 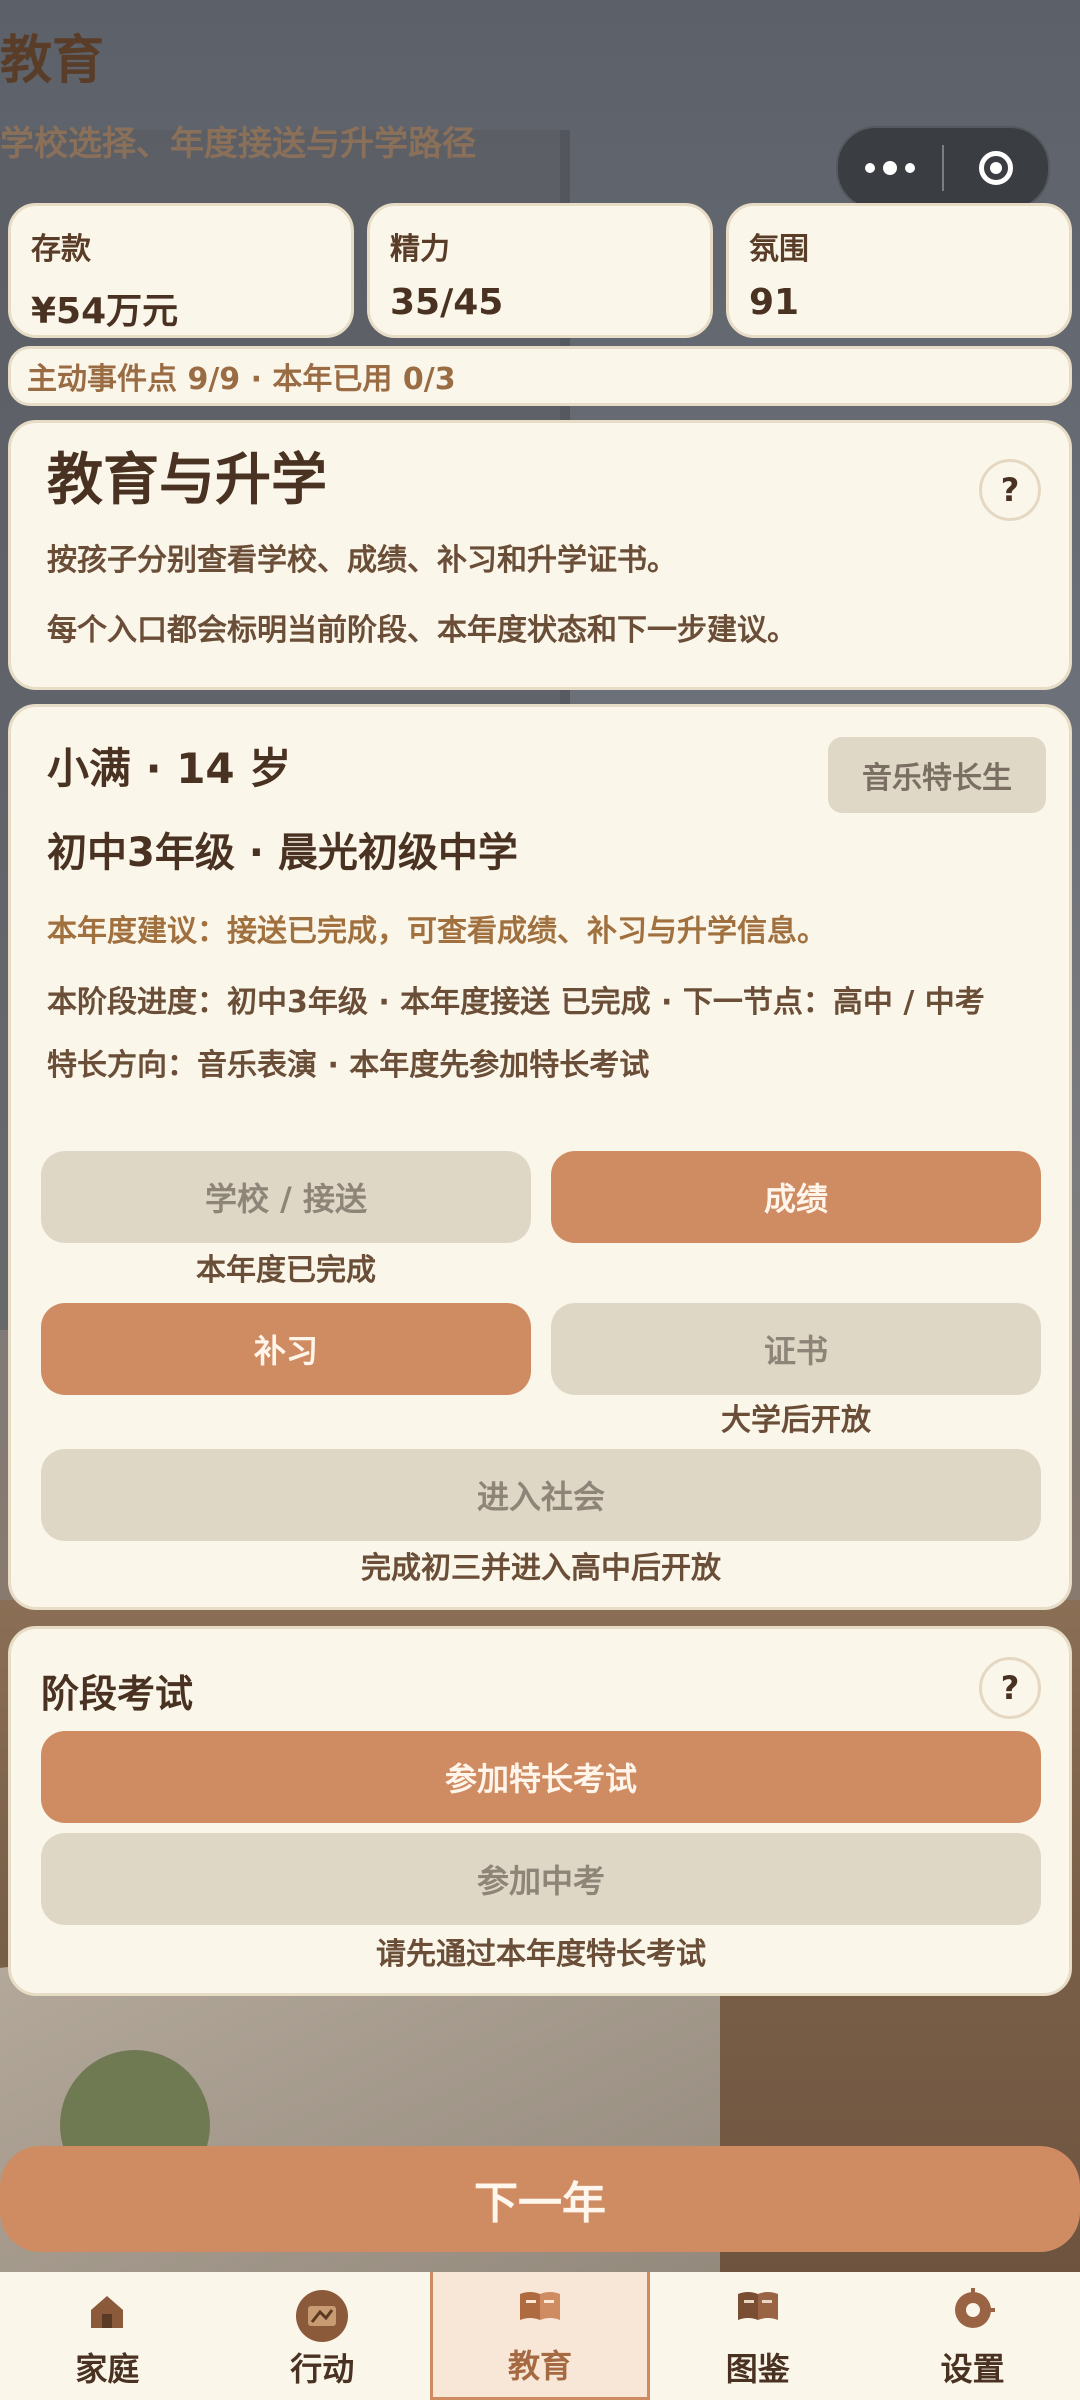 I want to click on grades-button: 成绩, so click(x=796, y=1197).